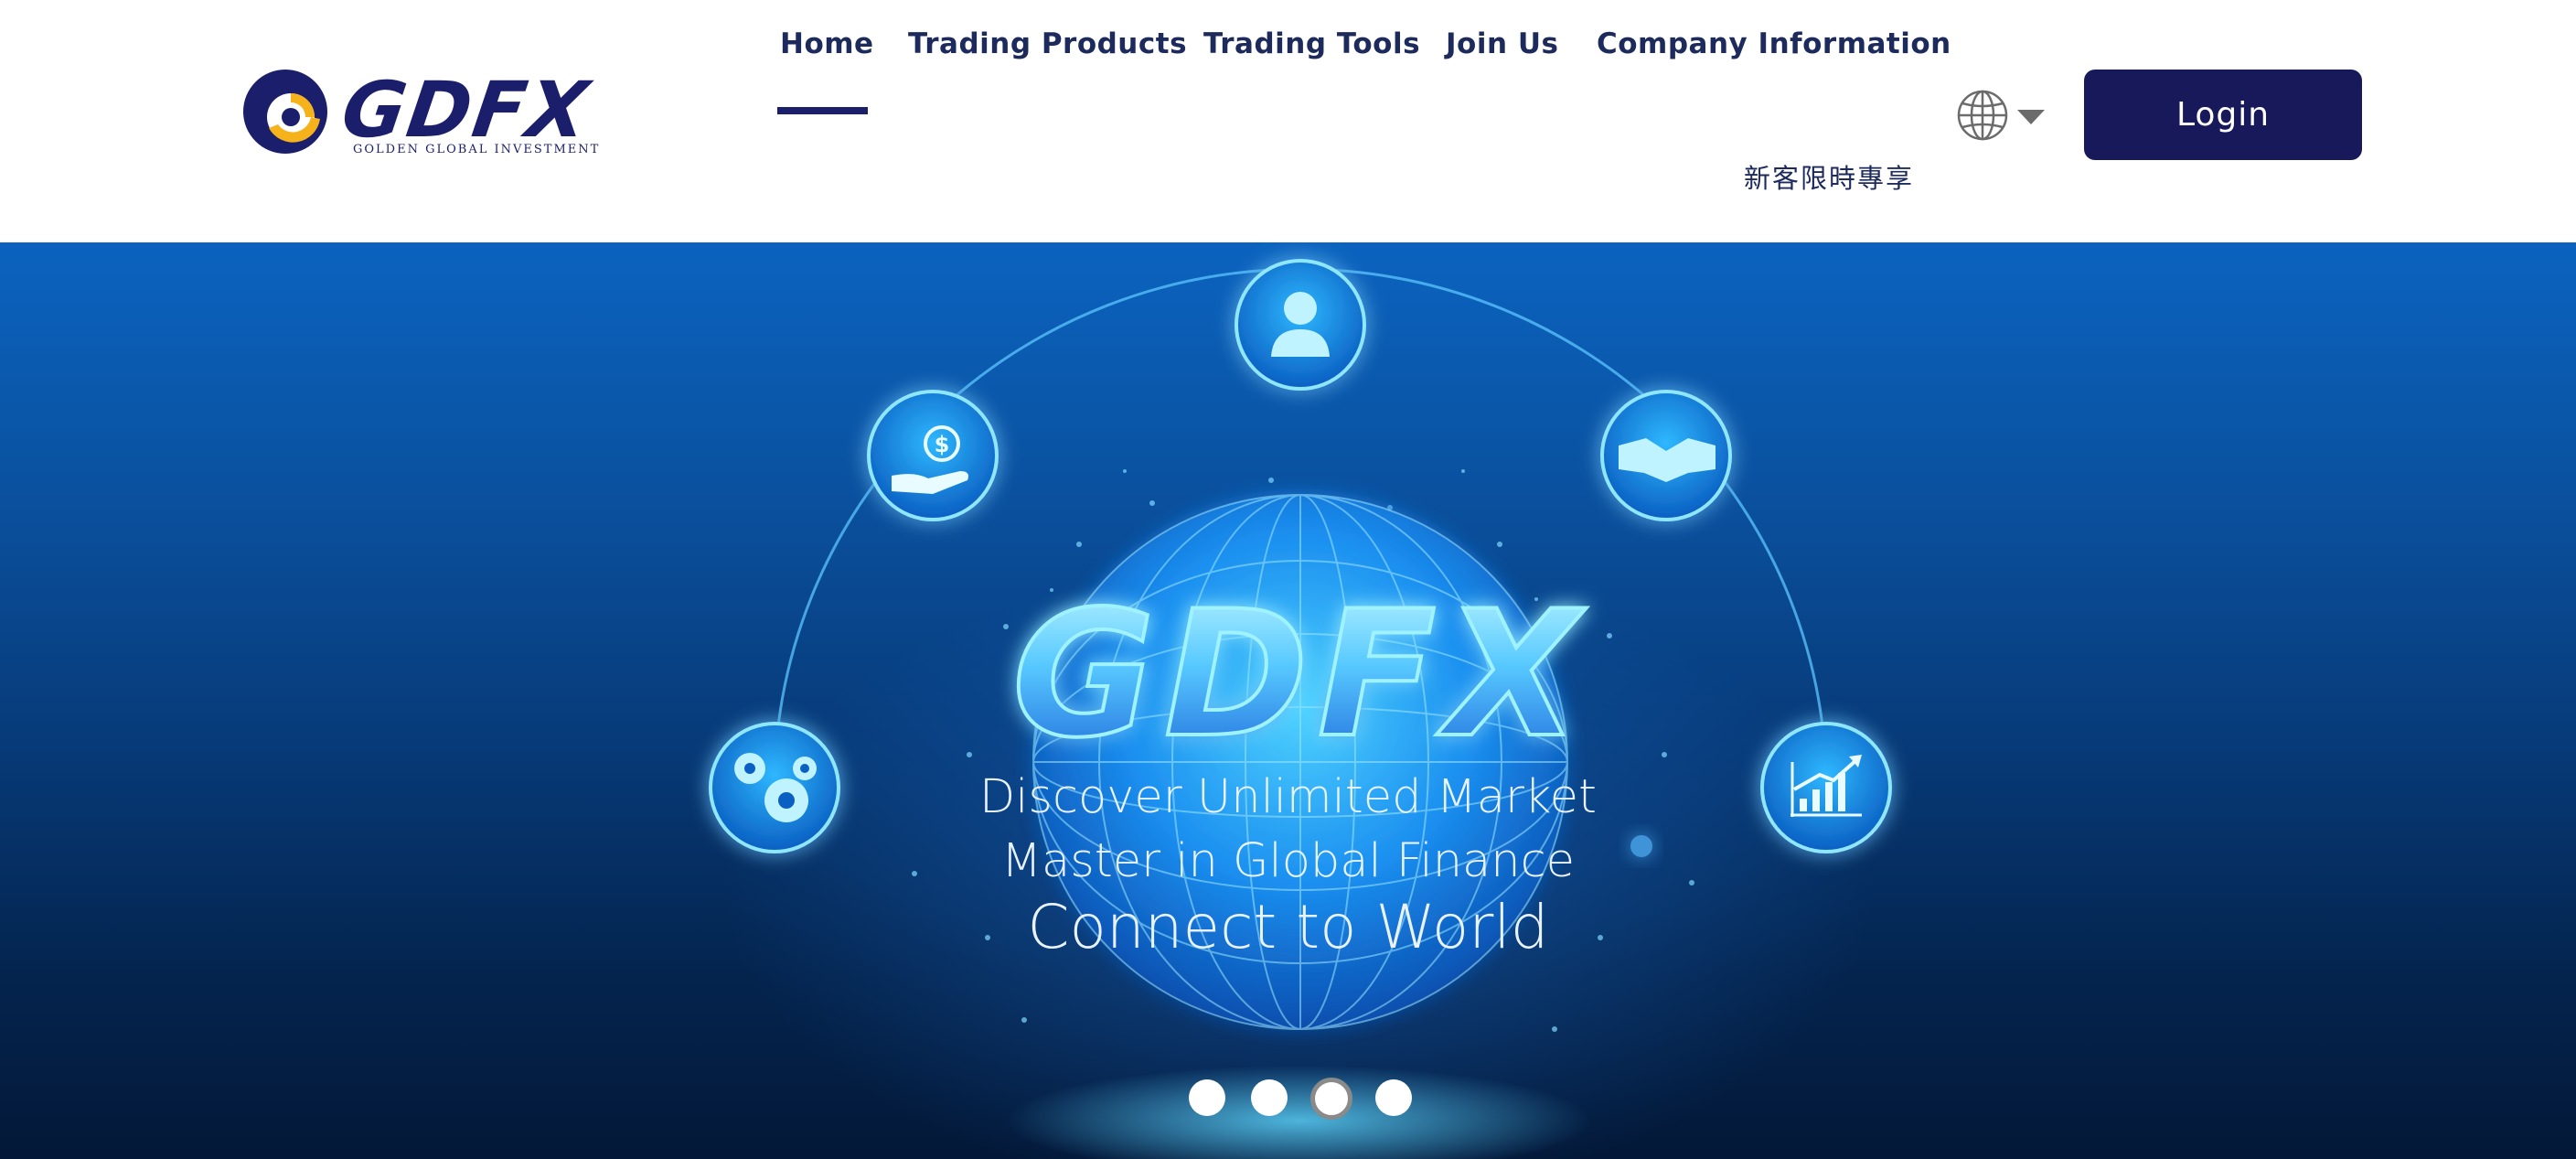 This screenshot has height=1159, width=2576. What do you see at coordinates (933, 456) in the screenshot?
I see `money-hand-icon: $` at bounding box center [933, 456].